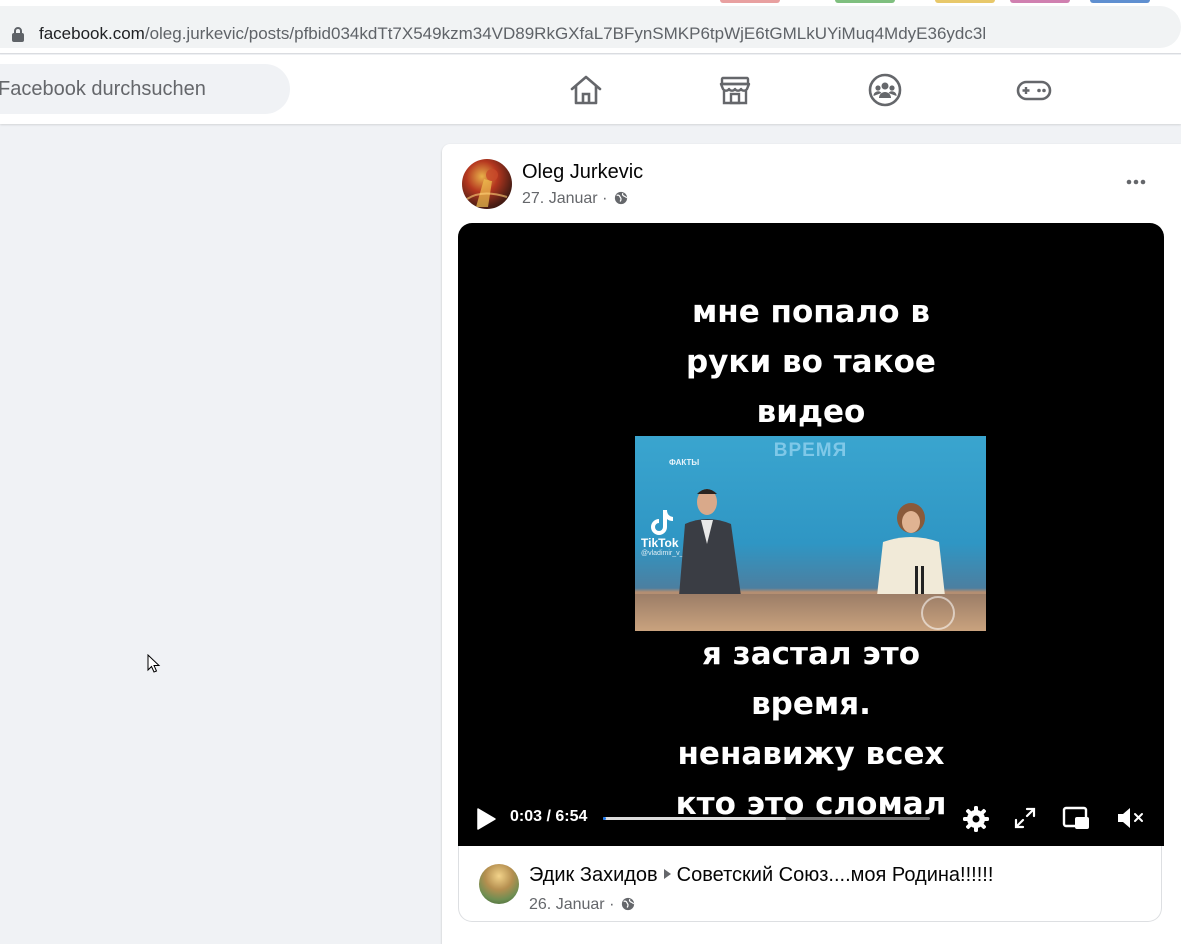  What do you see at coordinates (811, 754) in the screenshot?
I see `caption-line: ненавижу всех` at bounding box center [811, 754].